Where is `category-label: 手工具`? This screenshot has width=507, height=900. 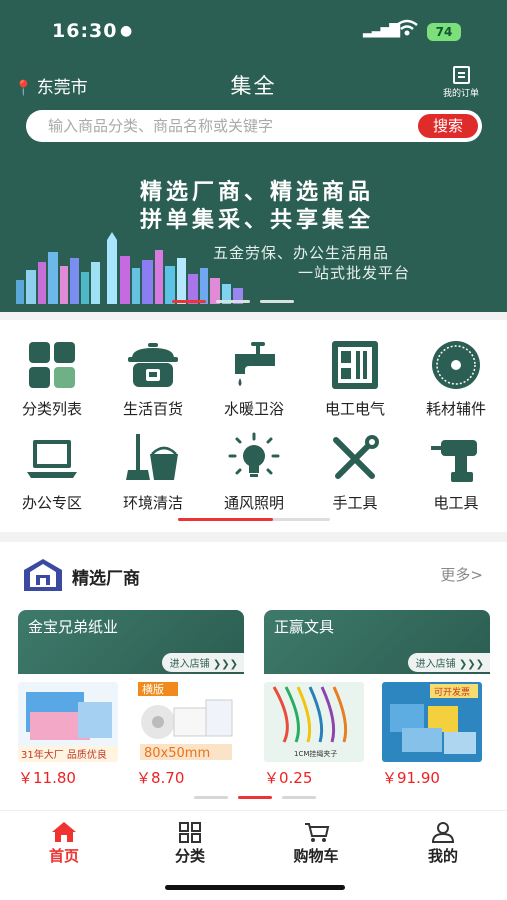
category-label: 手工具 is located at coordinates (355, 503).